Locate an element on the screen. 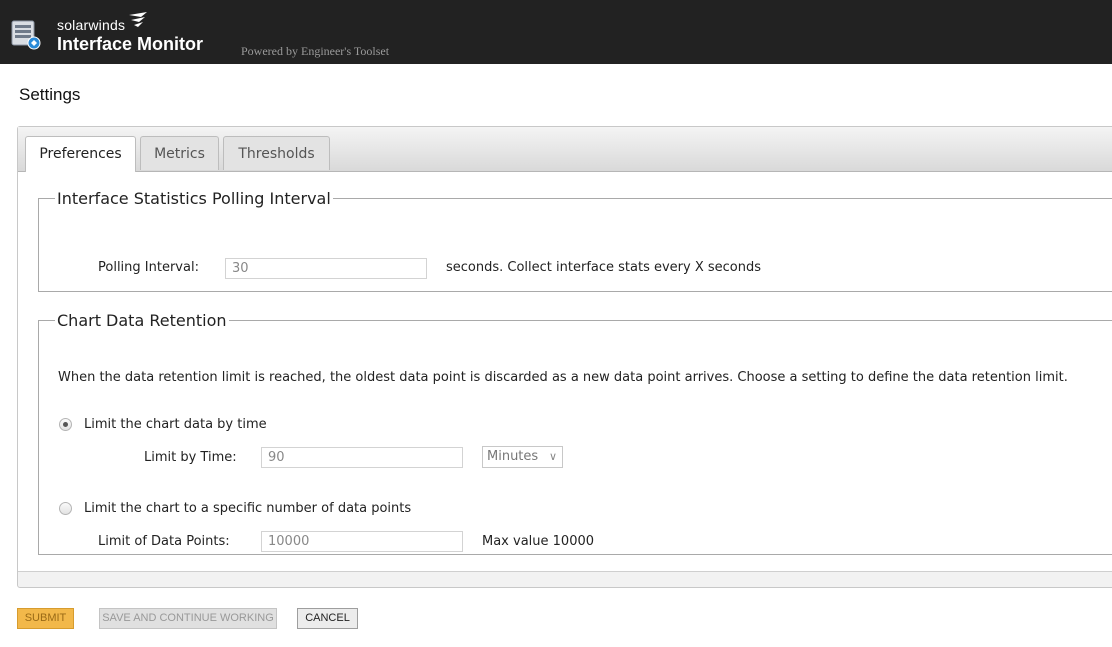  chart-data-retention-legend: Chart Data Retention is located at coordinates (142, 320).